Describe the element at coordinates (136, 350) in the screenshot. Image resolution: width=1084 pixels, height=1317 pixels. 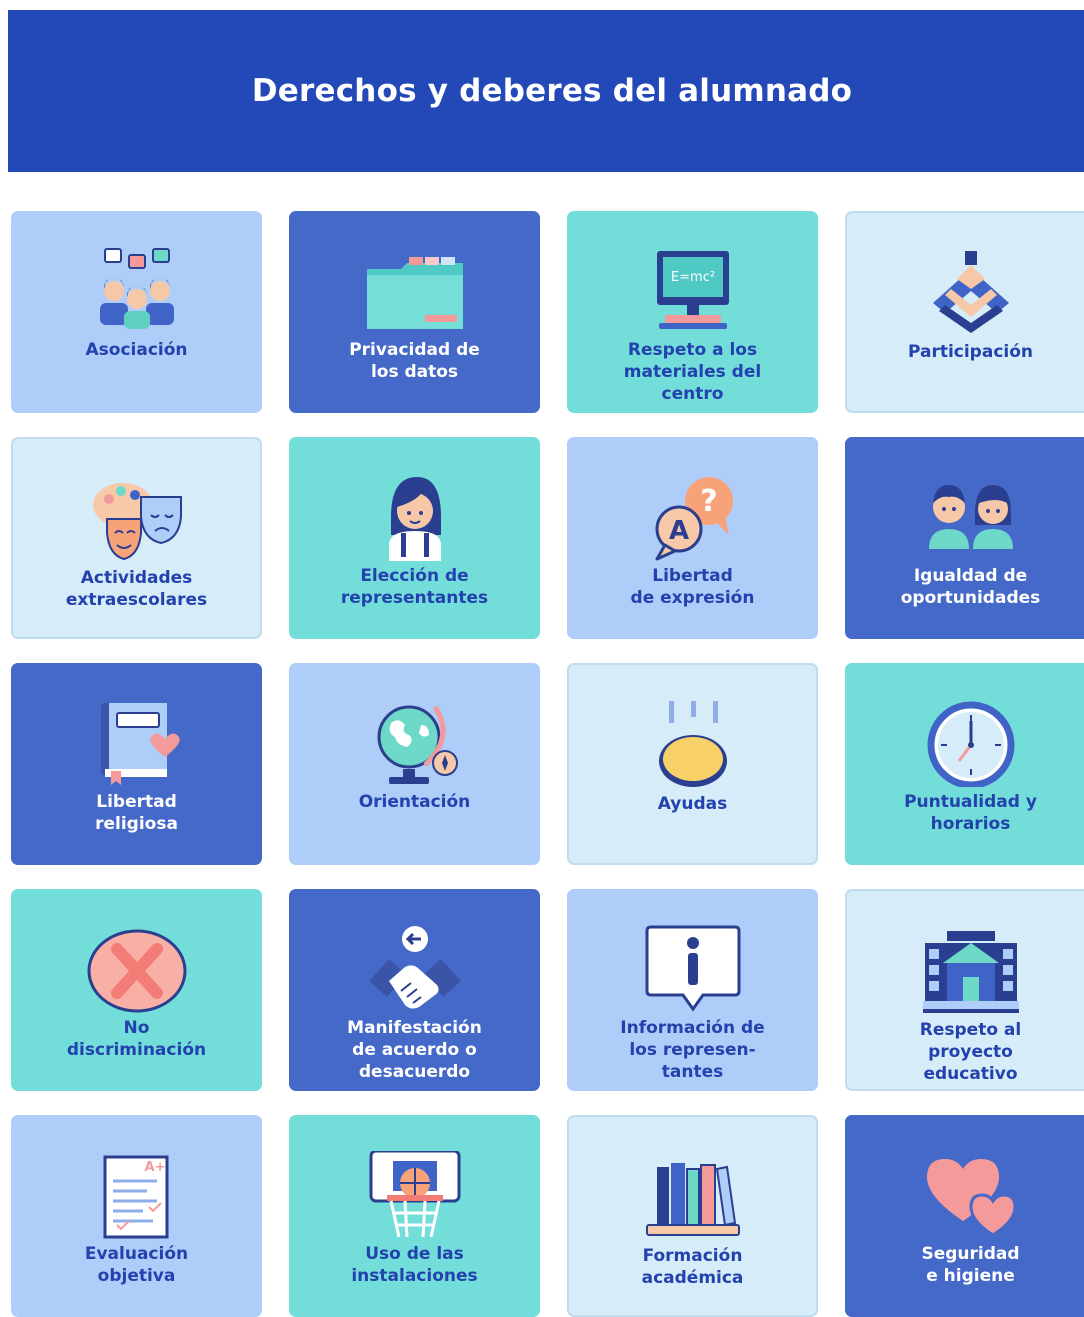
I see `card-label: Asociación` at that location.